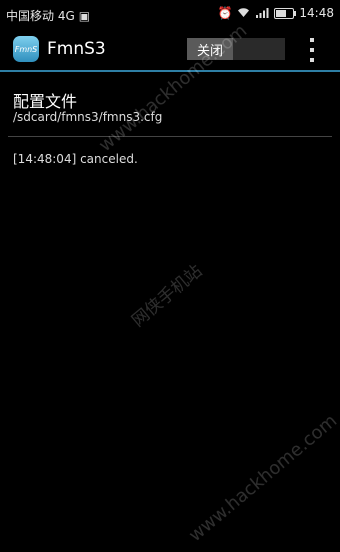 This screenshot has height=552, width=340. What do you see at coordinates (170, 136) in the screenshot?
I see `section-divider` at bounding box center [170, 136].